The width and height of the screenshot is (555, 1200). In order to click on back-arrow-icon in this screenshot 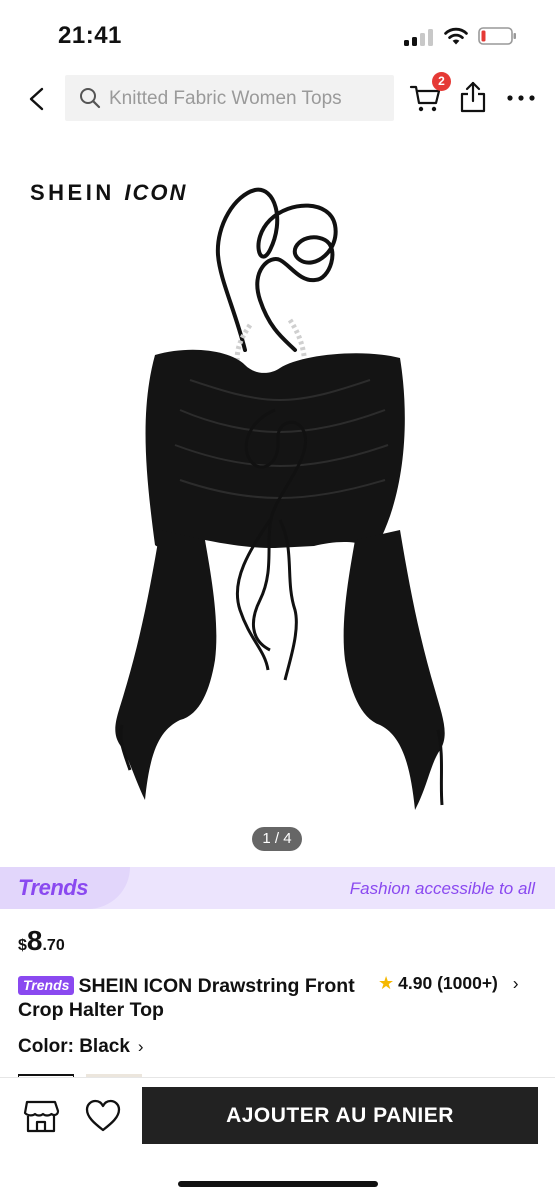, I will do `click(37, 99)`.